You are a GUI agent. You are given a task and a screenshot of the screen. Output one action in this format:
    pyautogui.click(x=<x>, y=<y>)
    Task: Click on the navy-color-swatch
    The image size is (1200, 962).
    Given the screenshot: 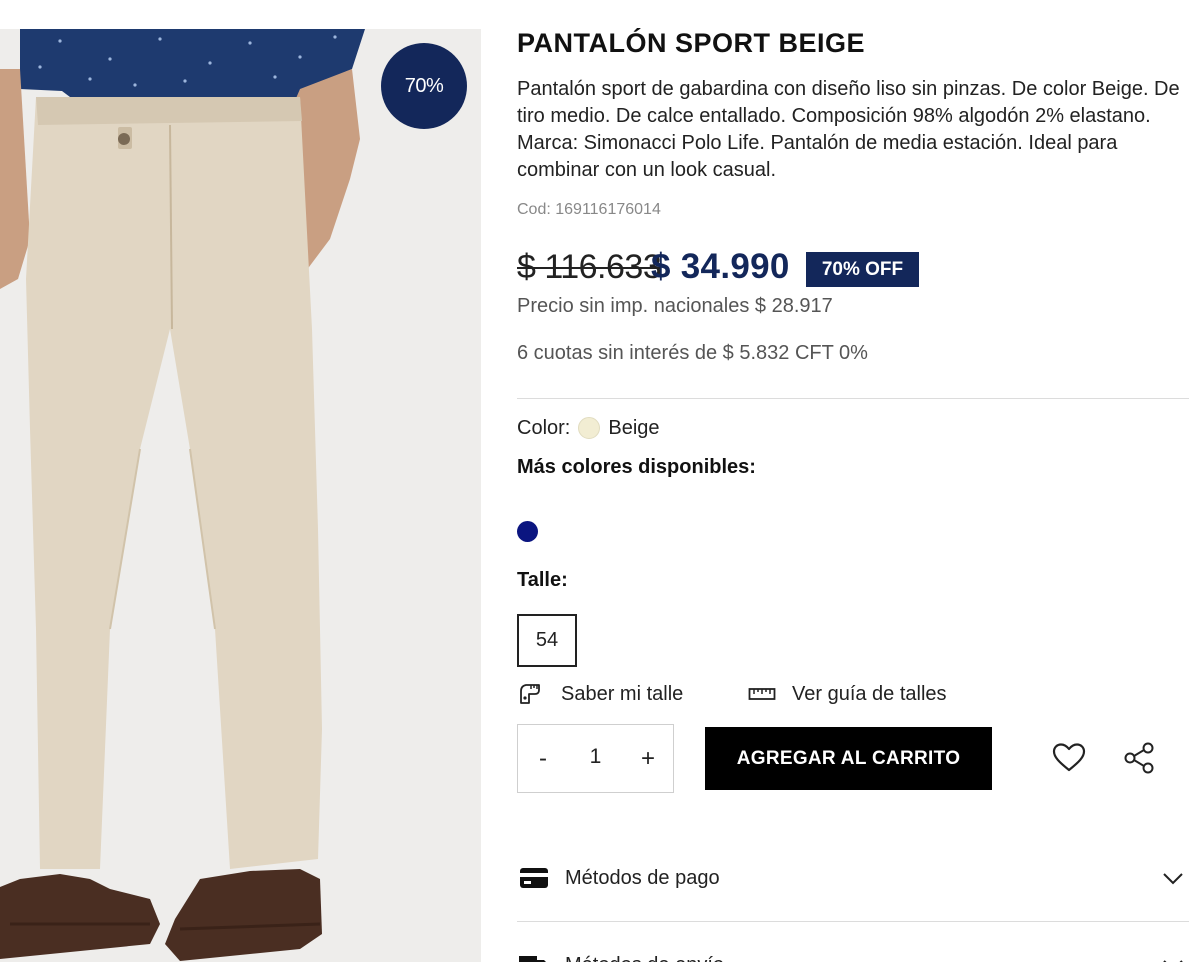 What is the action you would take?
    pyautogui.click(x=527, y=531)
    